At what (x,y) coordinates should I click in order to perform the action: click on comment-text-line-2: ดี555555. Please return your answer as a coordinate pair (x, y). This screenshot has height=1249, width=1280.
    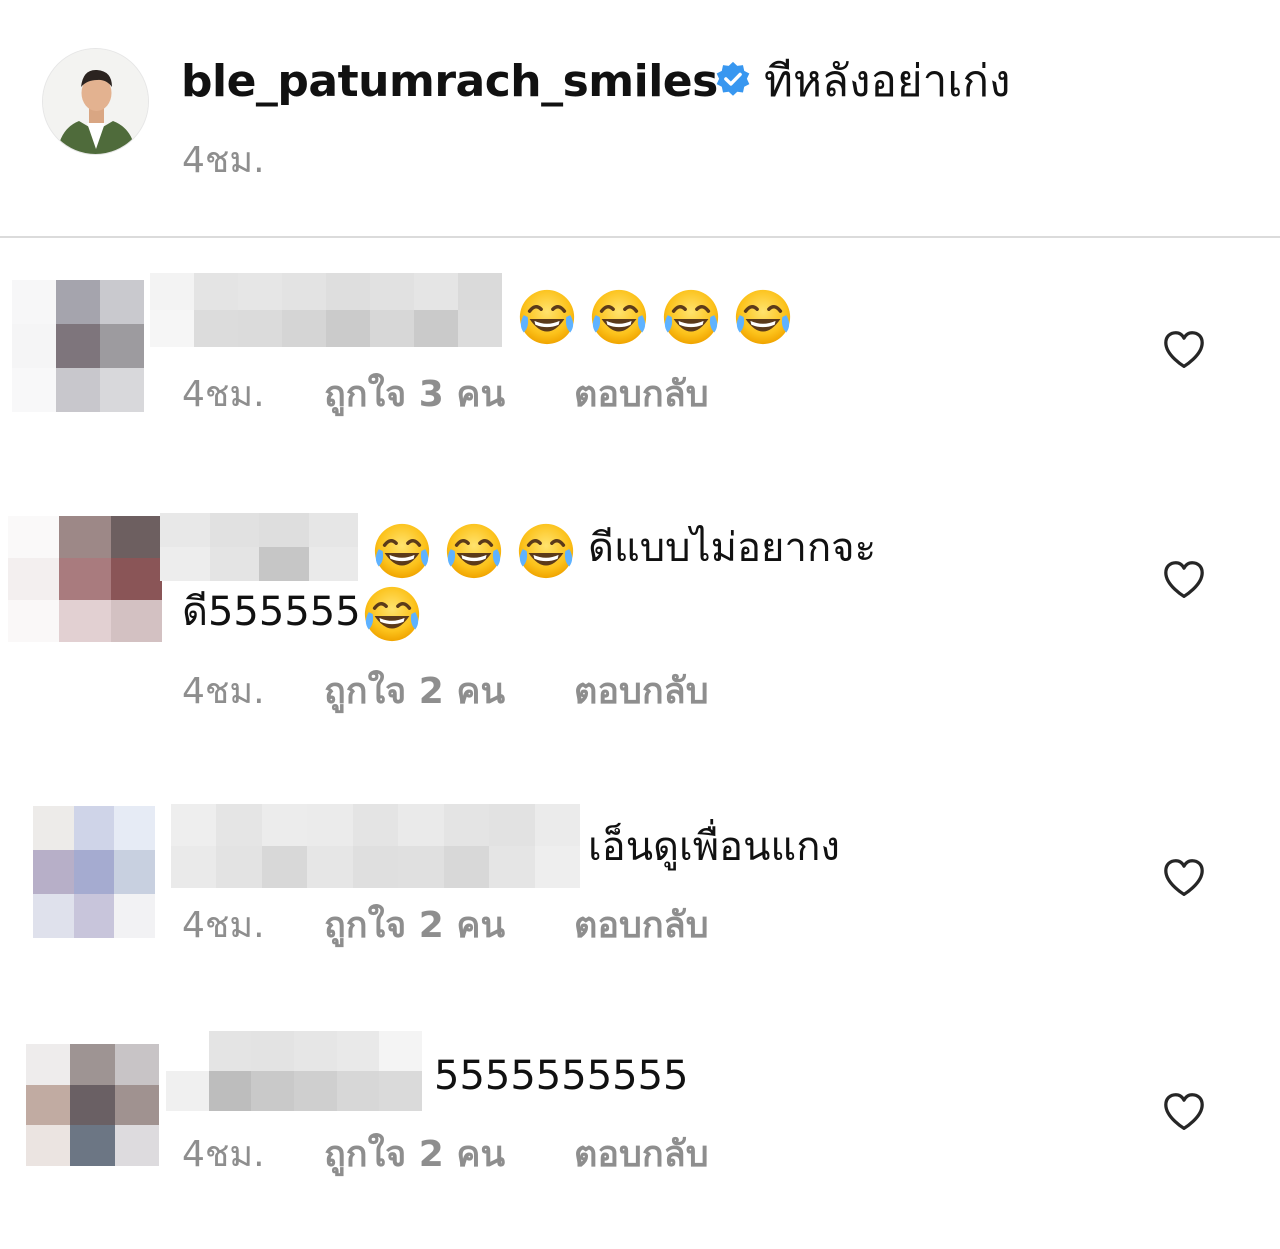
    Looking at the image, I should click on (302, 612).